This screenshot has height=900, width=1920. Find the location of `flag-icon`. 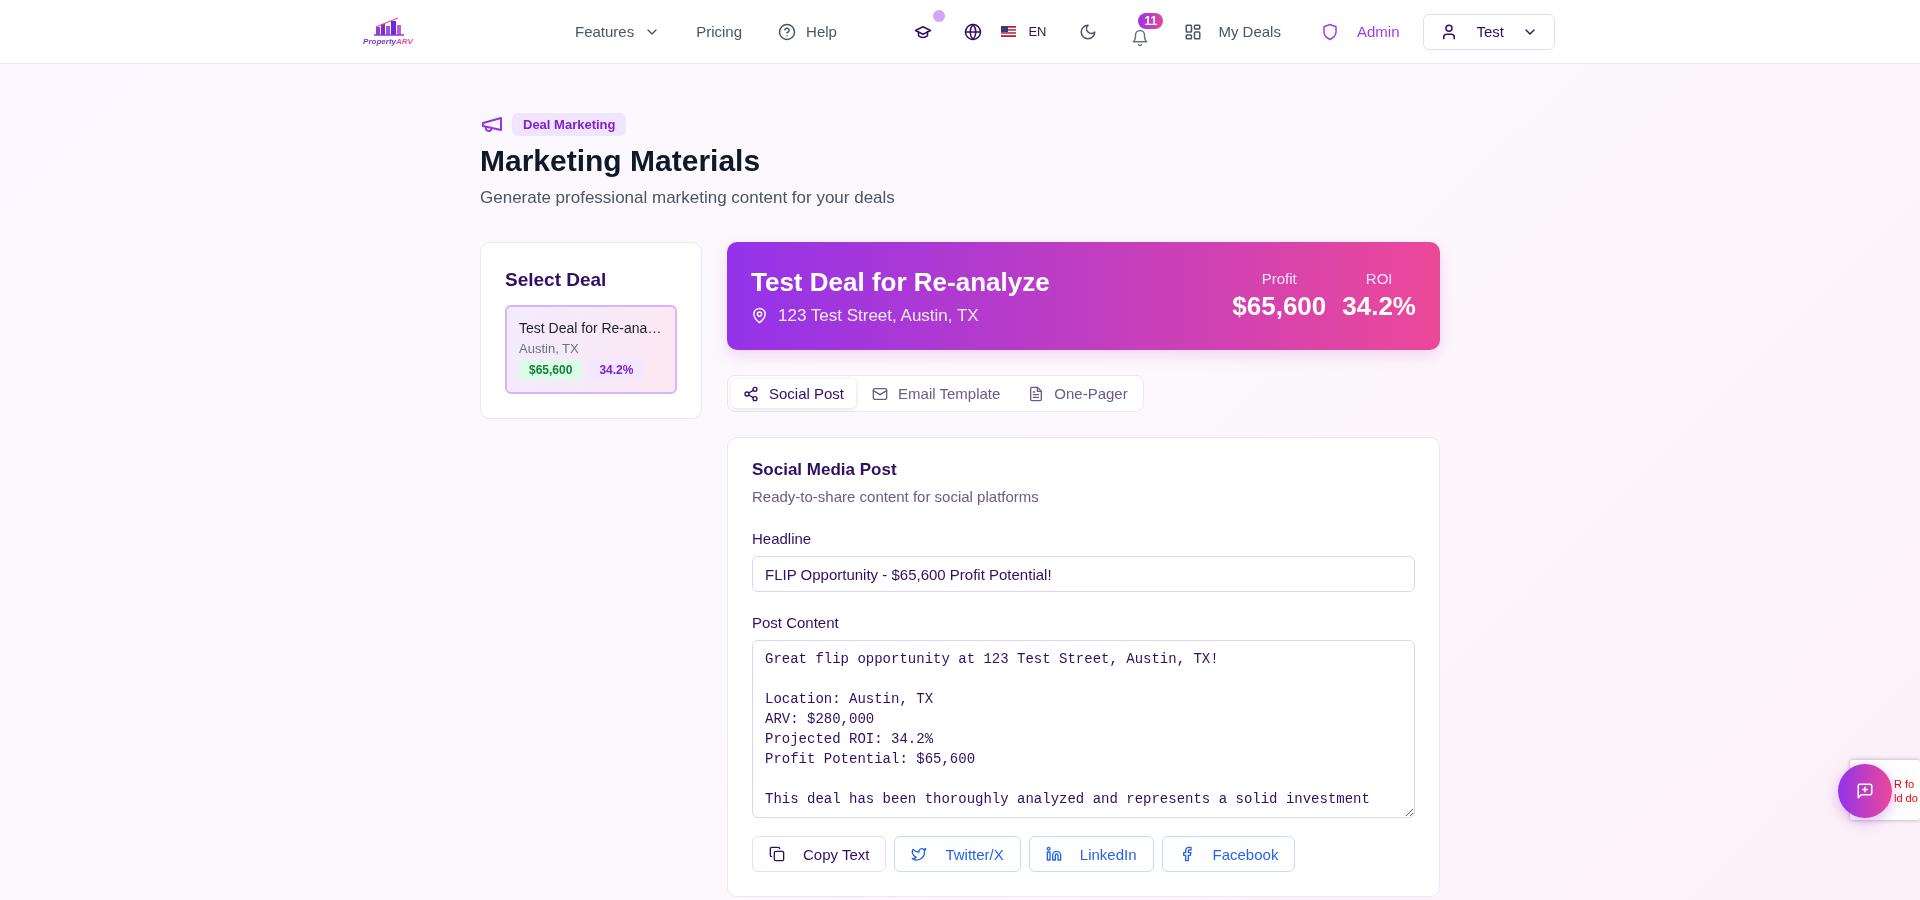

flag-icon is located at coordinates (1009, 31).